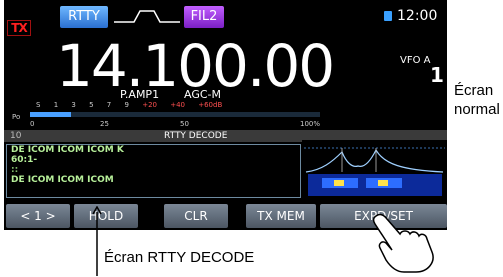 This screenshot has width=503, height=277. What do you see at coordinates (84, 17) in the screenshot?
I see `mode-button: RTTY` at bounding box center [84, 17].